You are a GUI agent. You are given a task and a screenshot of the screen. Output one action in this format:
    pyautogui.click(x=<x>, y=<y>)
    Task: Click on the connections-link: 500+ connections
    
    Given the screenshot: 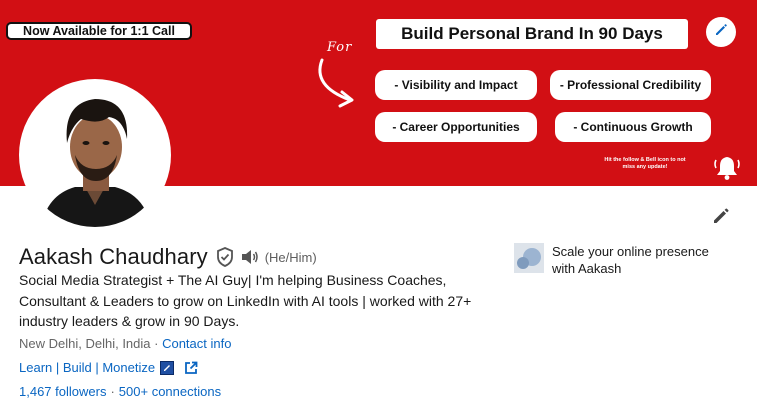 What is the action you would take?
    pyautogui.click(x=170, y=391)
    